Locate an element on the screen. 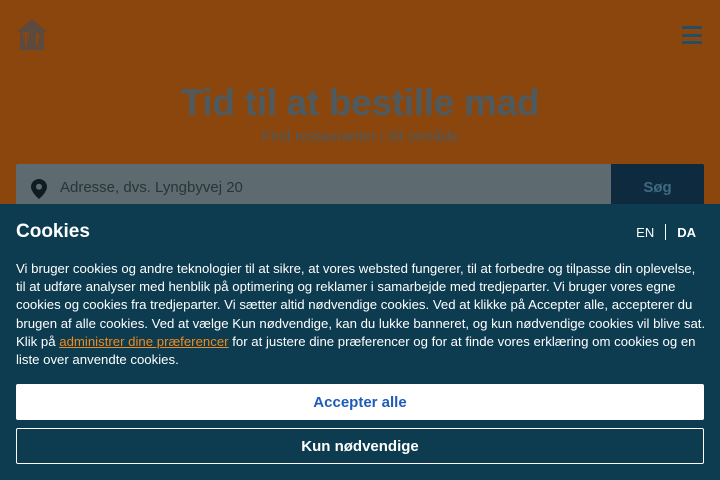 This screenshot has width=720, height=480. manage-preferences-link: administrer dine præferencer is located at coordinates (143, 341).